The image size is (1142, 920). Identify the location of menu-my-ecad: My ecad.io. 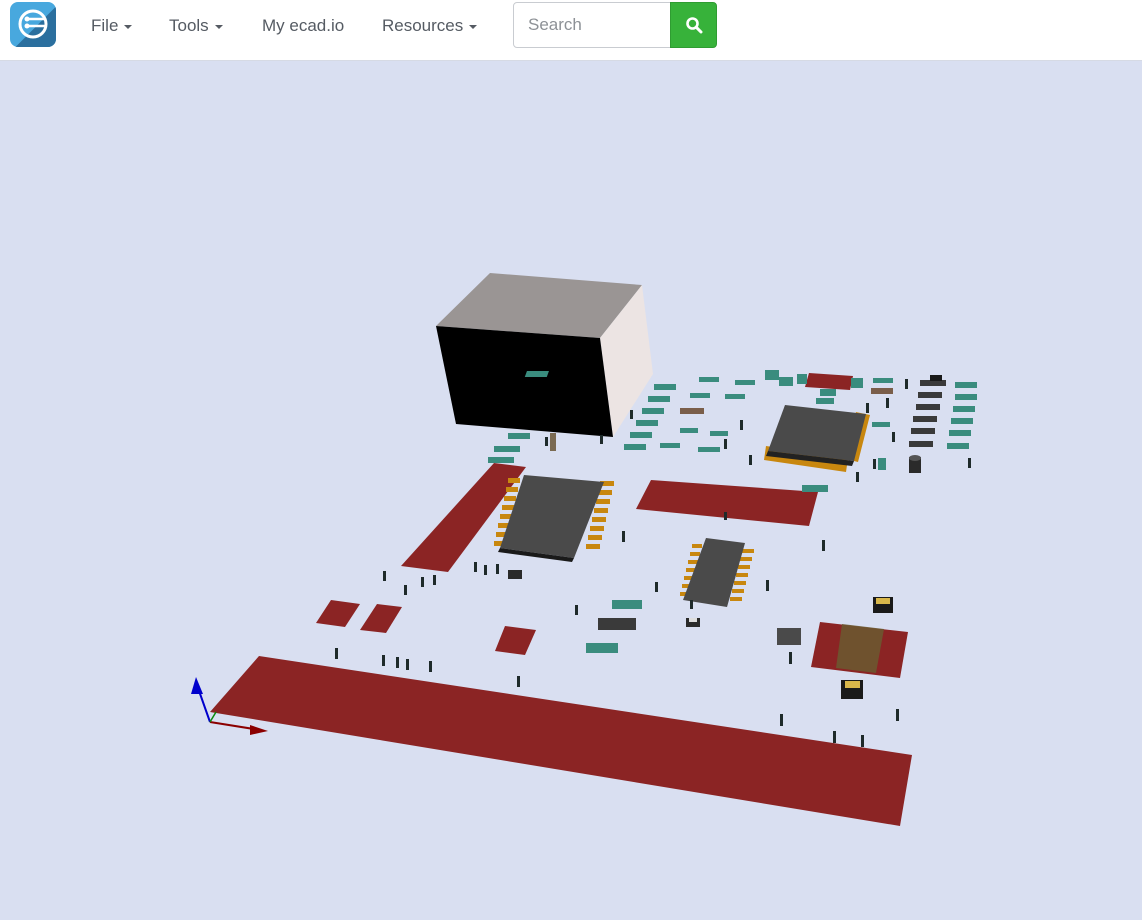
(303, 26).